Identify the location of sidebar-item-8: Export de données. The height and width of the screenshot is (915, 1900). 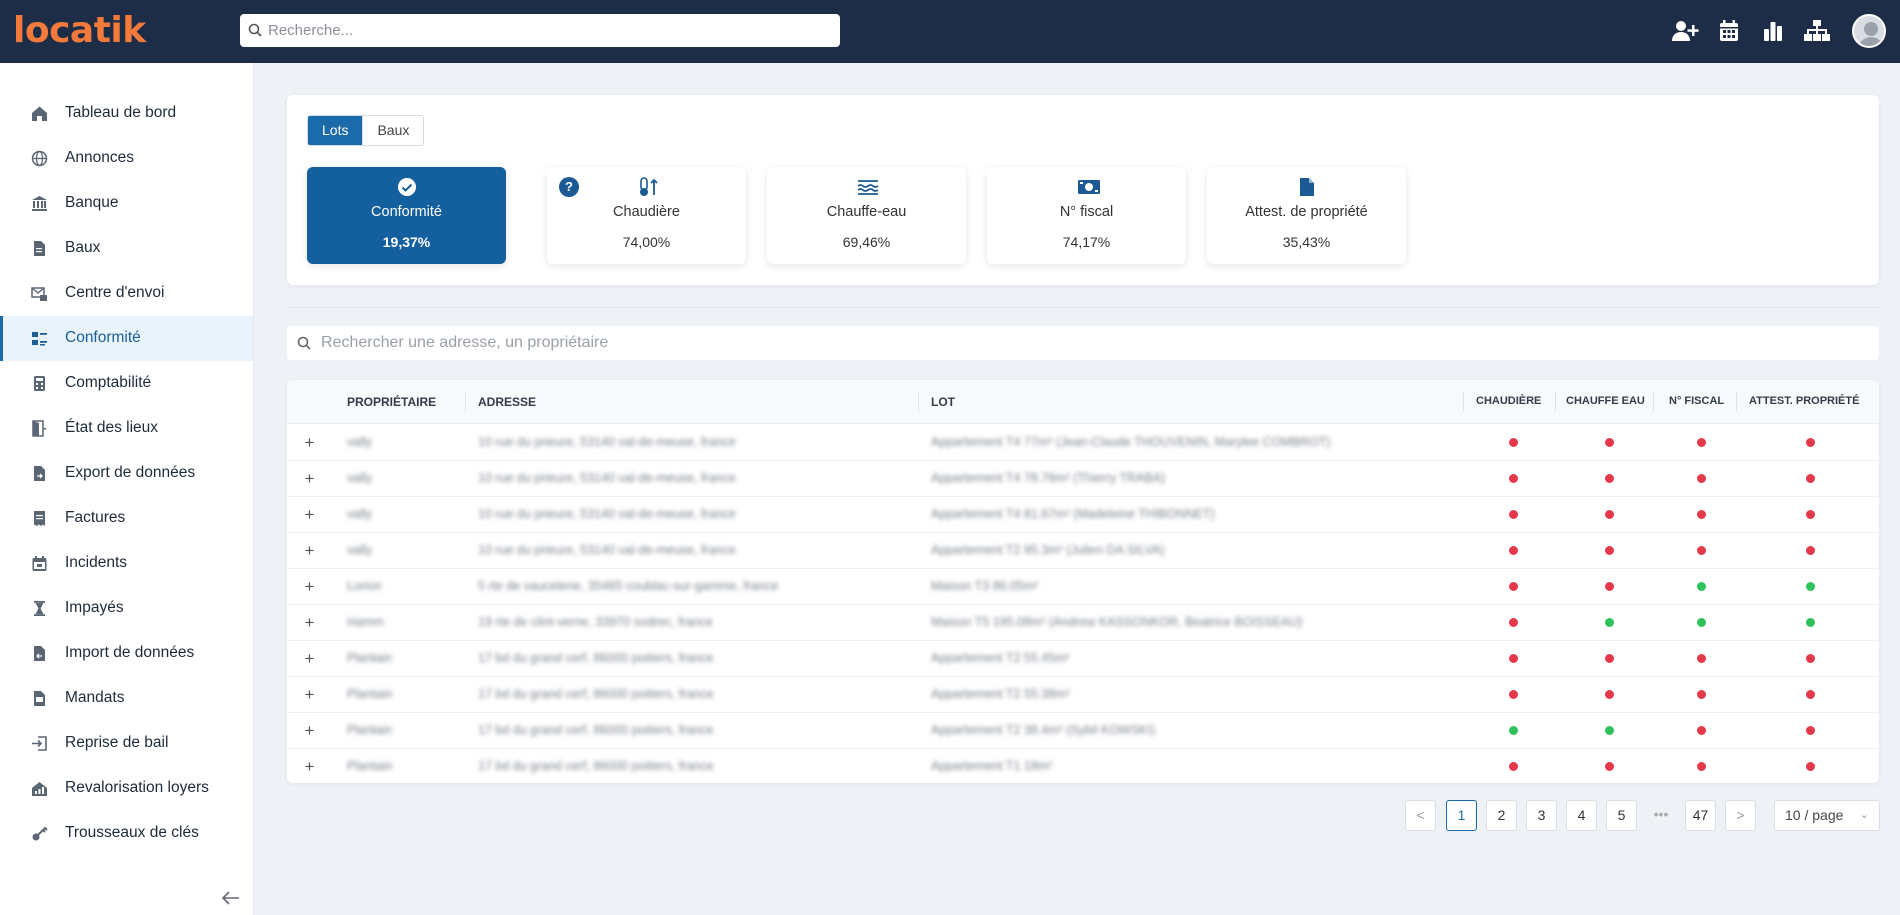
(126, 473).